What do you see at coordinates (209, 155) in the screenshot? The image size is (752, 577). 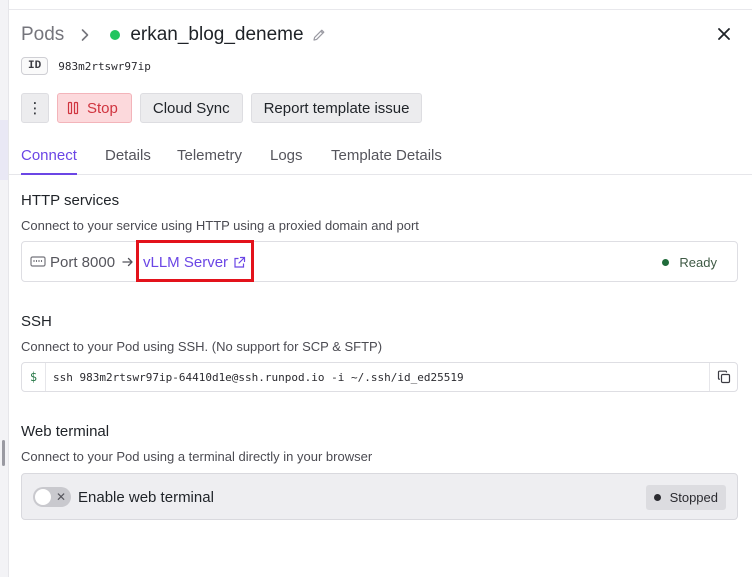 I see `tab-telemetry: Telemetry` at bounding box center [209, 155].